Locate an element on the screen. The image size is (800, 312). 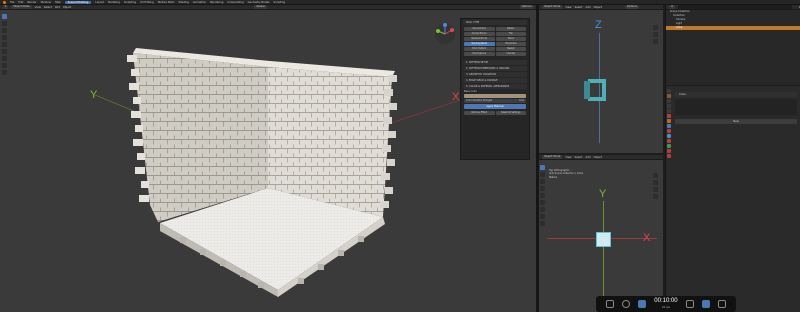
object-tab-icon is located at coordinates (669, 121).